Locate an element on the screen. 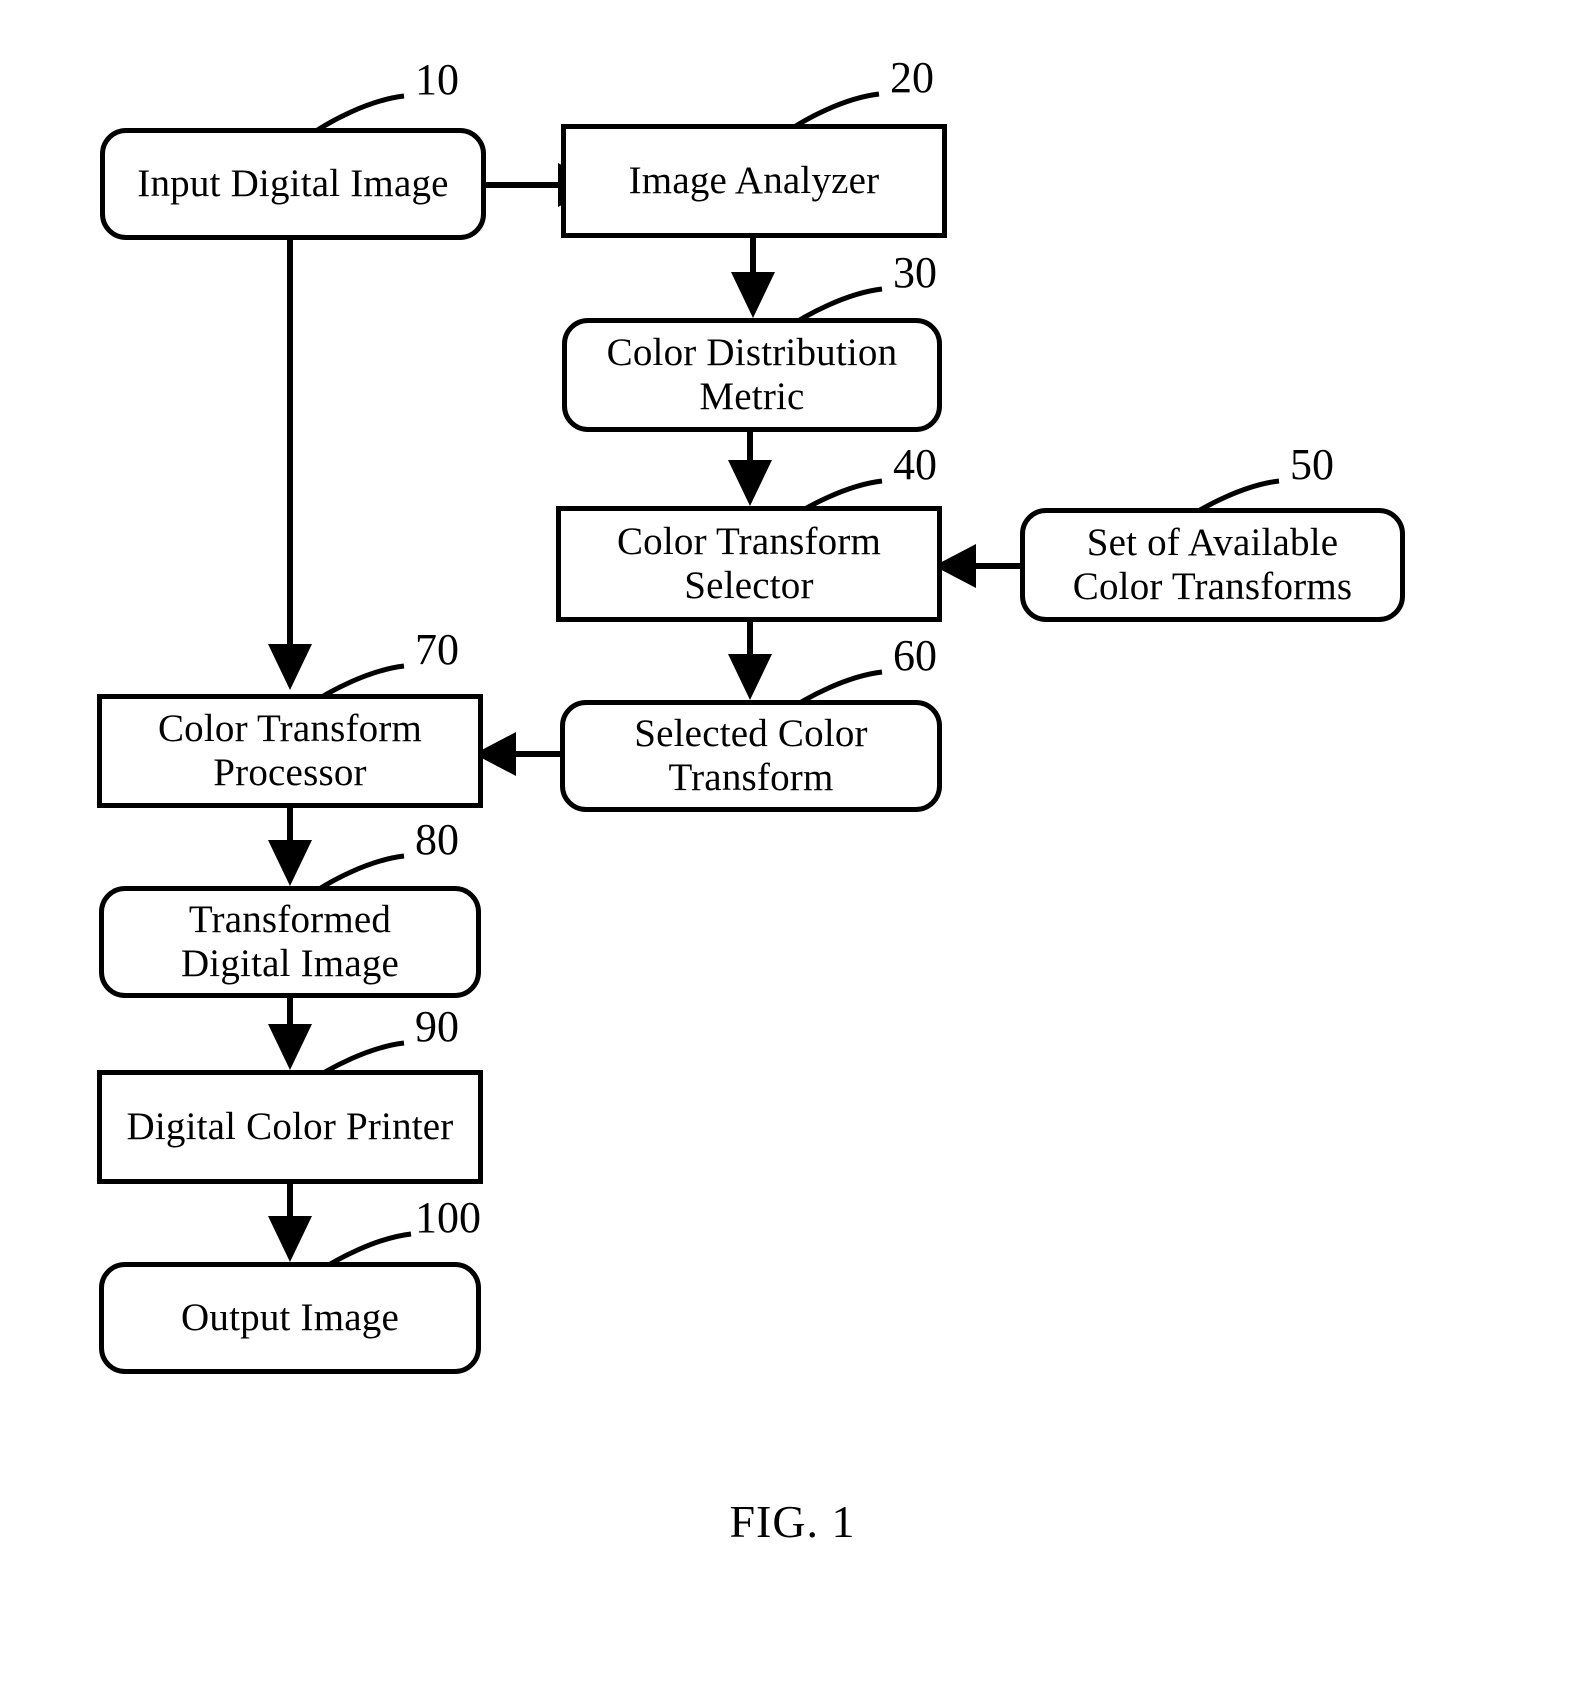 The width and height of the screenshot is (1585, 1700). node-label-image-analyzer: Image Analyzer is located at coordinates (754, 181).